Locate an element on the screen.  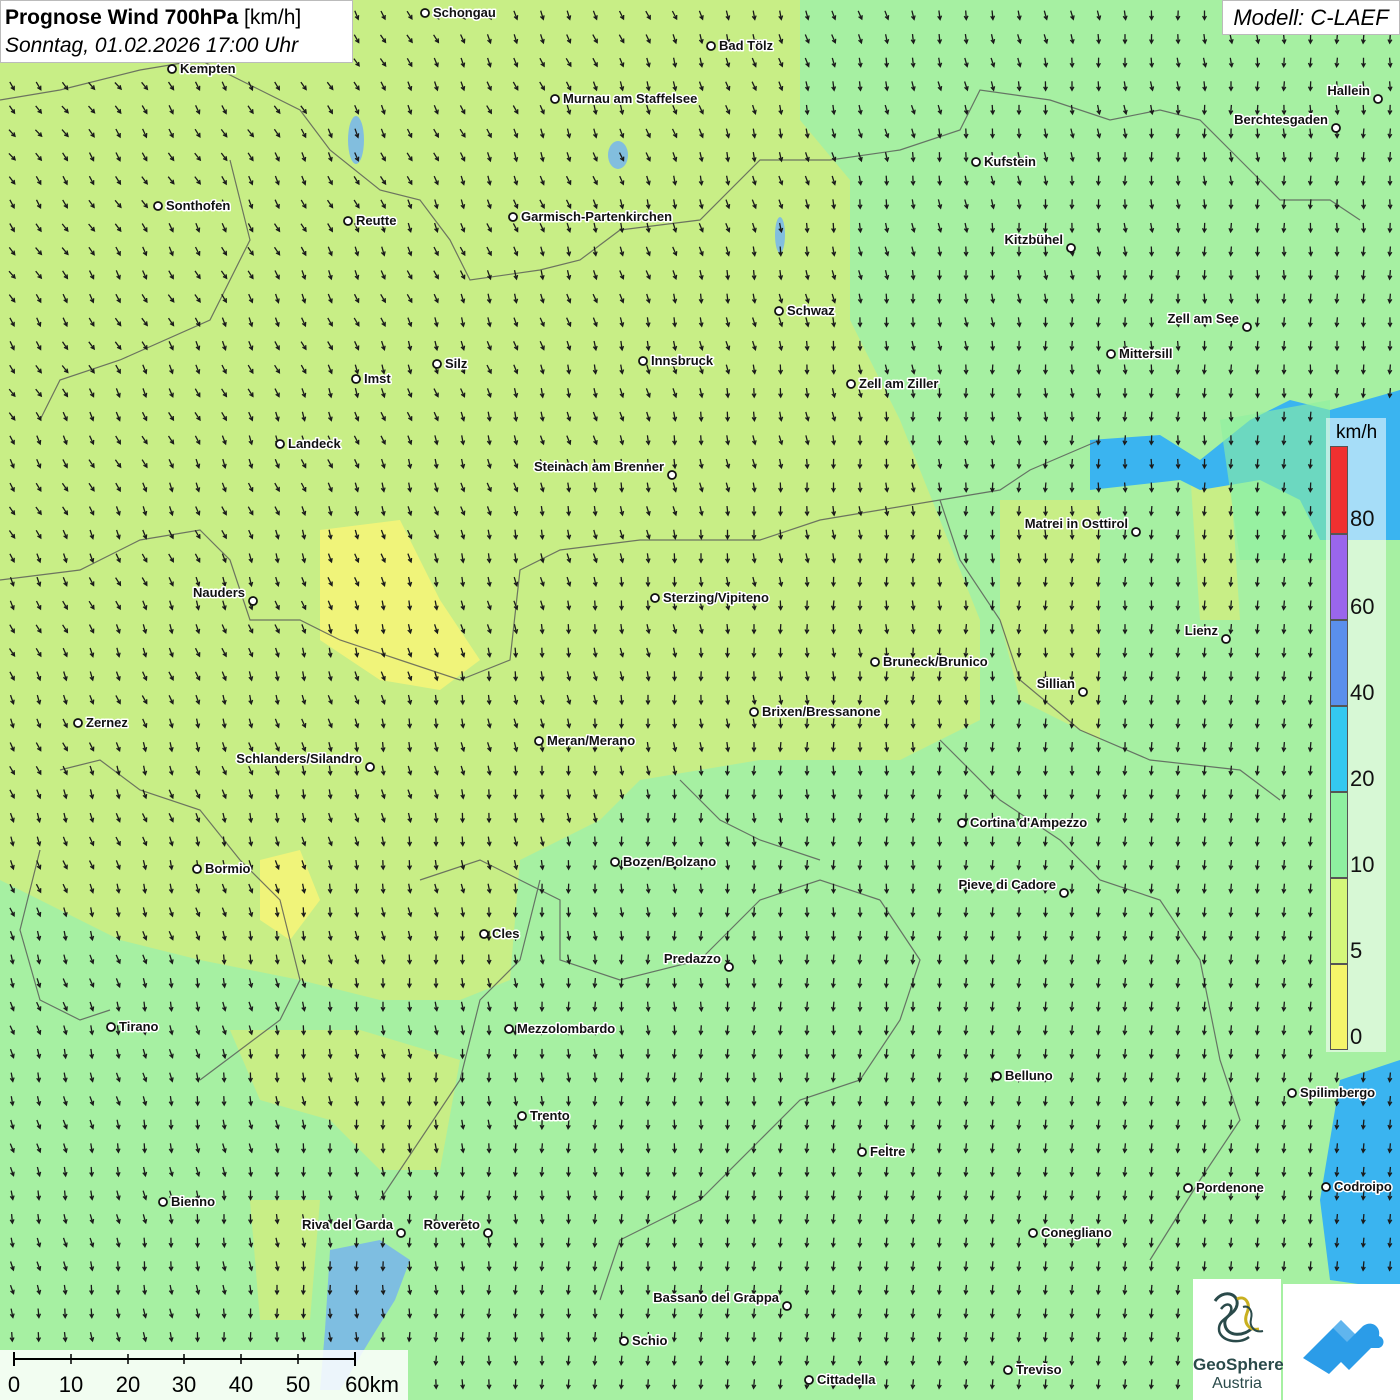
city-label: Silz is located at coordinates (456, 363).